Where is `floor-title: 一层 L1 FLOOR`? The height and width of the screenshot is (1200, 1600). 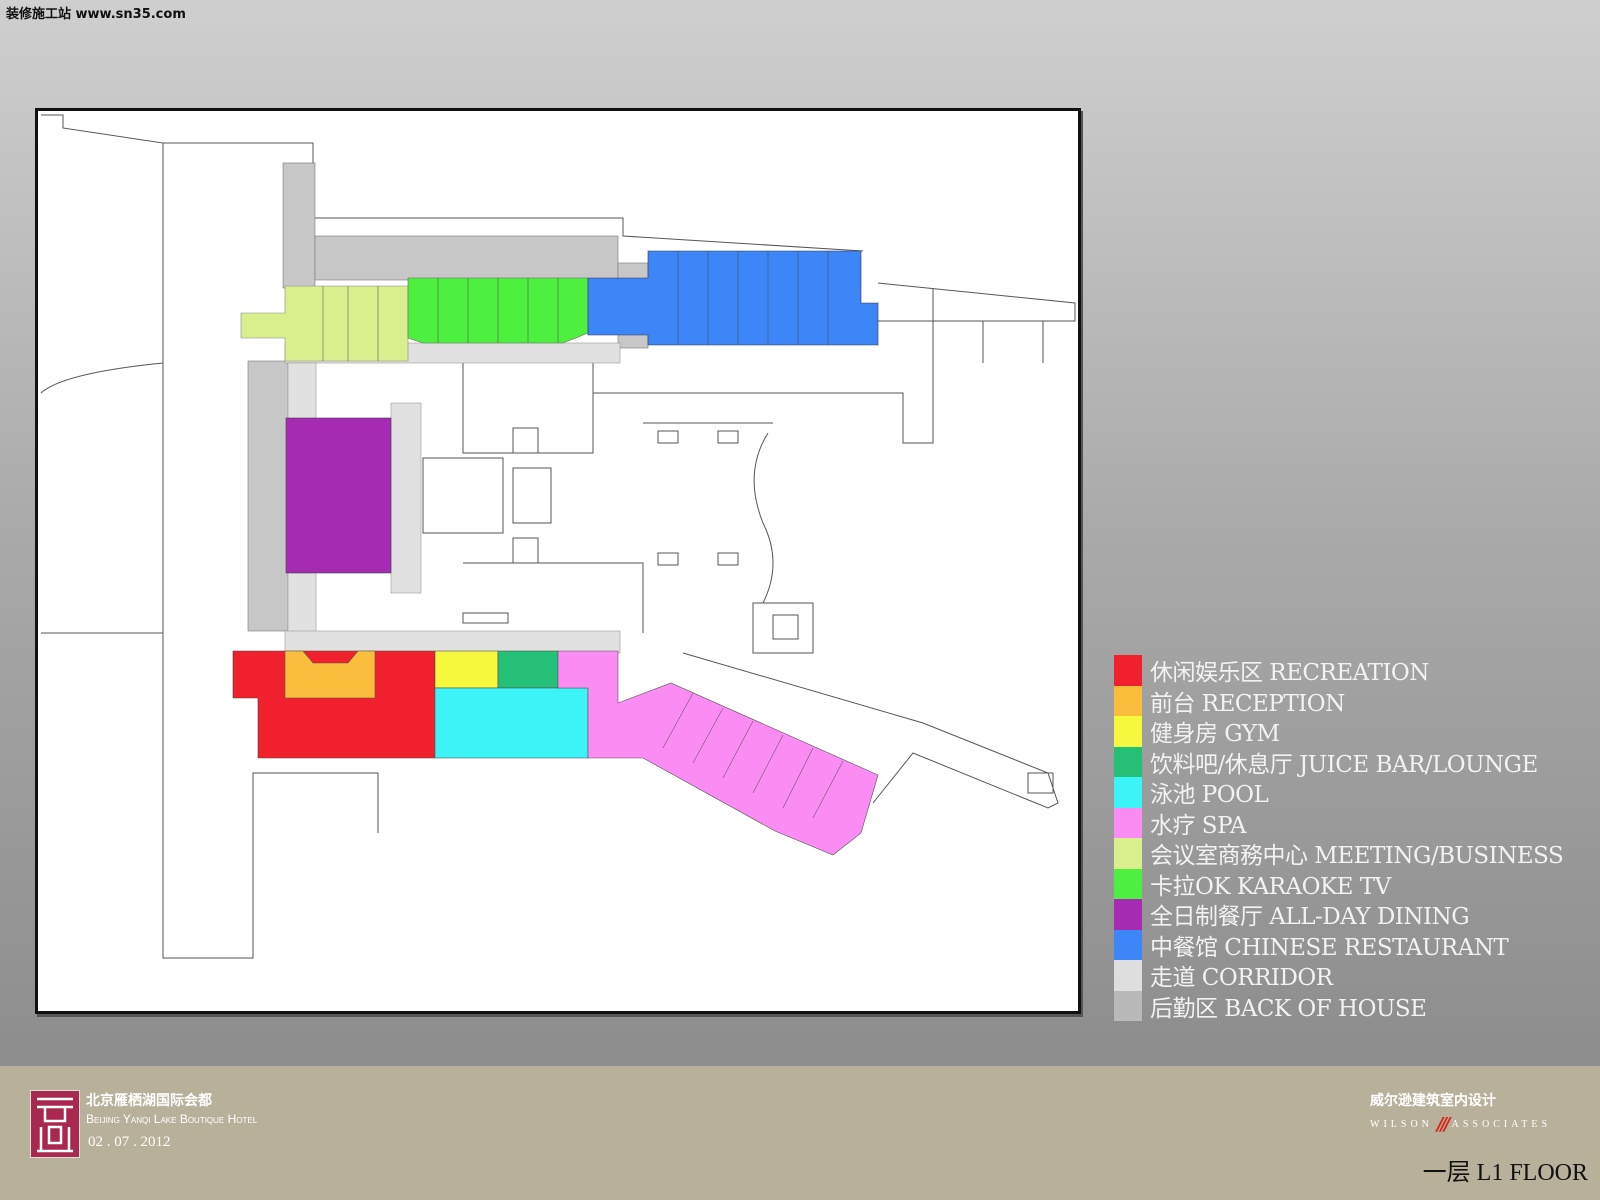
floor-title: 一层 L1 FLOOR is located at coordinates (1505, 1173).